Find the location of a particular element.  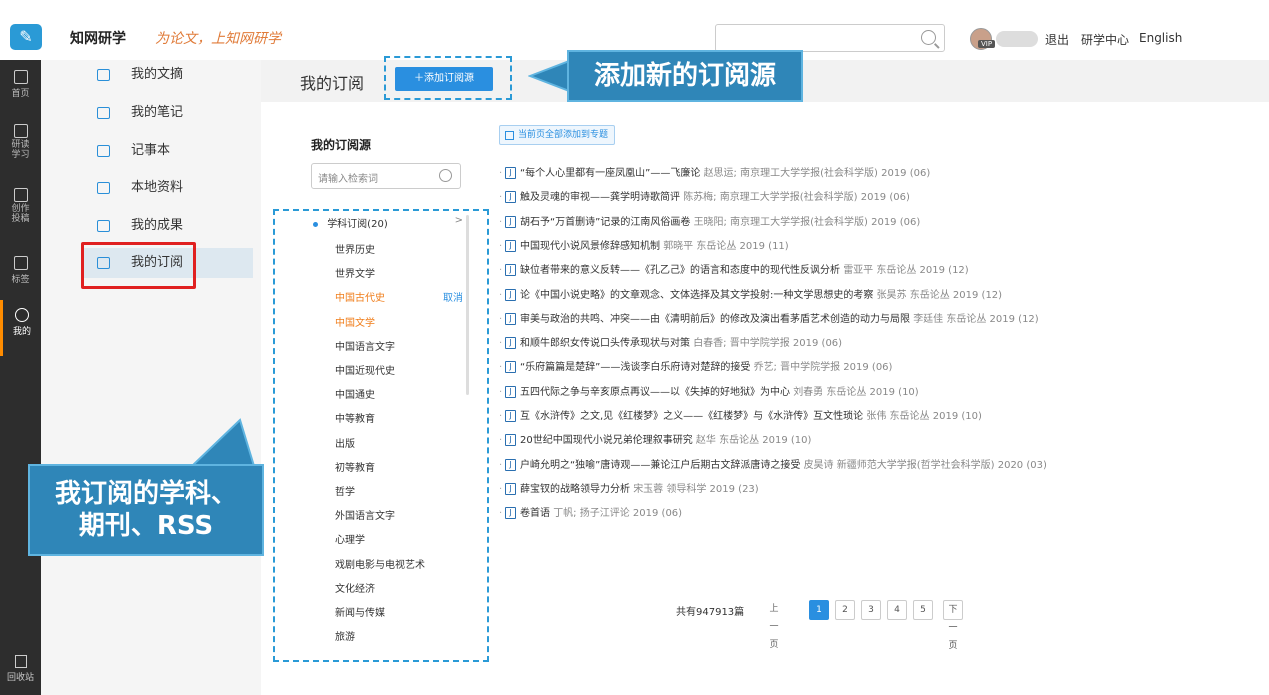

subscription-menu-highlight is located at coordinates (138, 265).